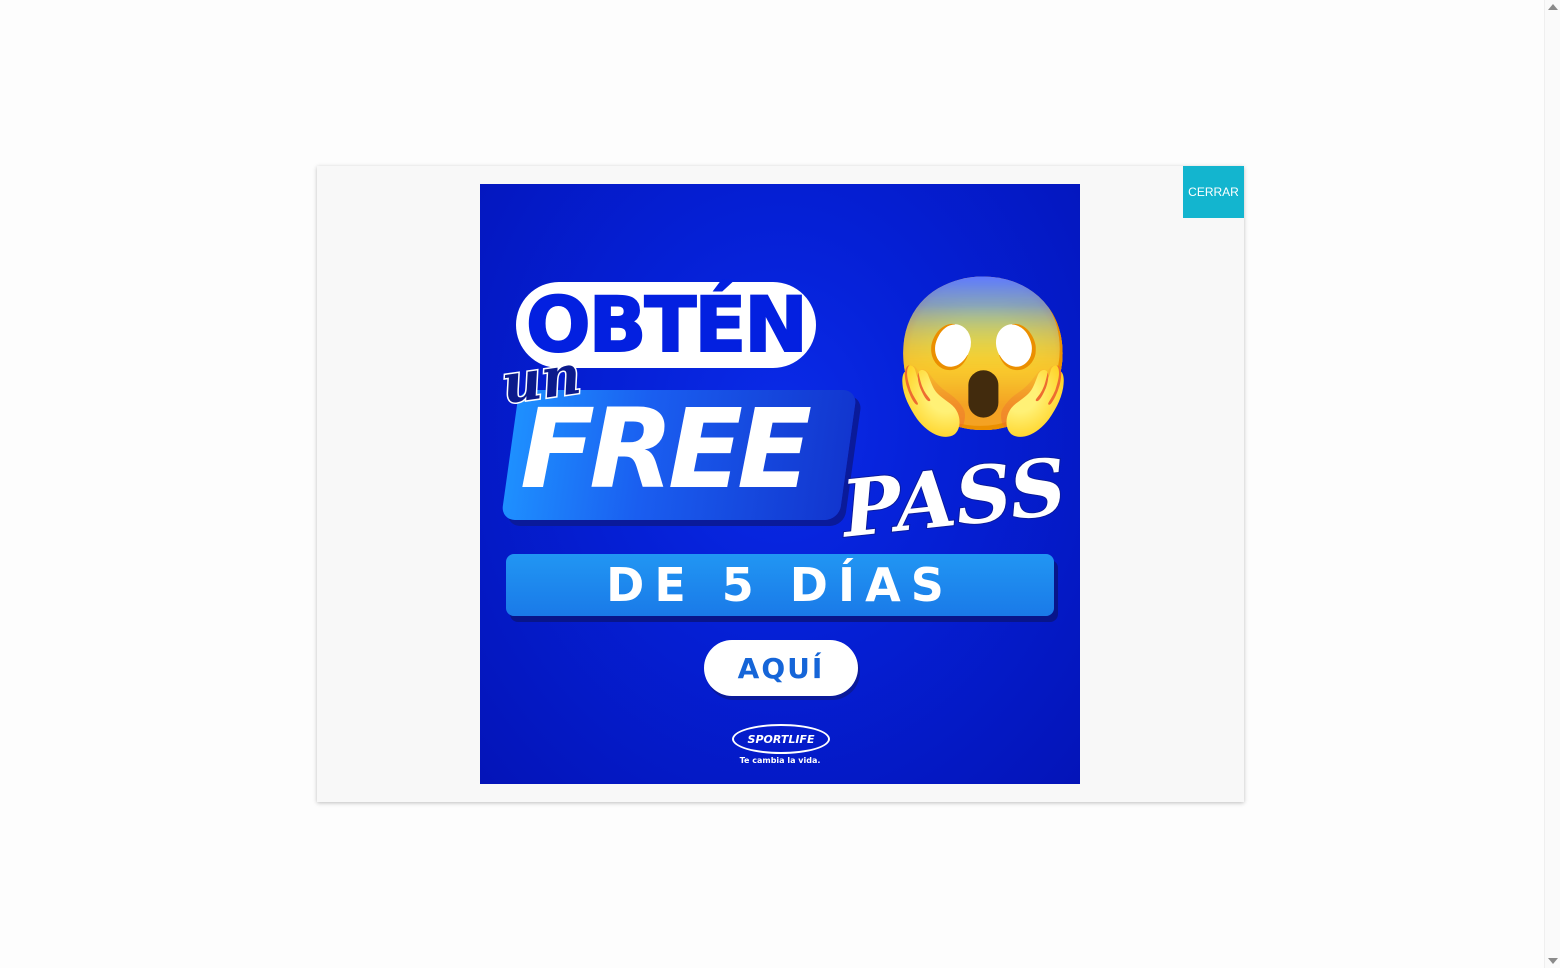 Image resolution: width=1560 pixels, height=968 pixels. I want to click on shocked-face-emoji-icon: 😱, so click(983, 354).